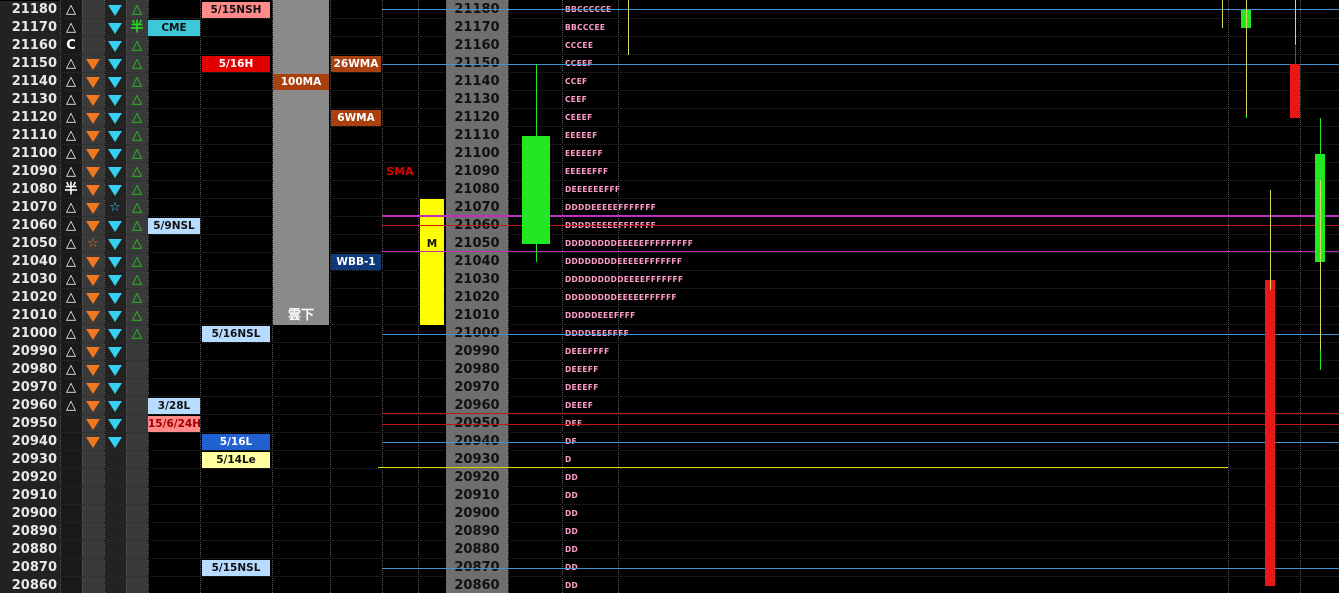  I want to click on price-level-right: 20890, so click(477, 532).